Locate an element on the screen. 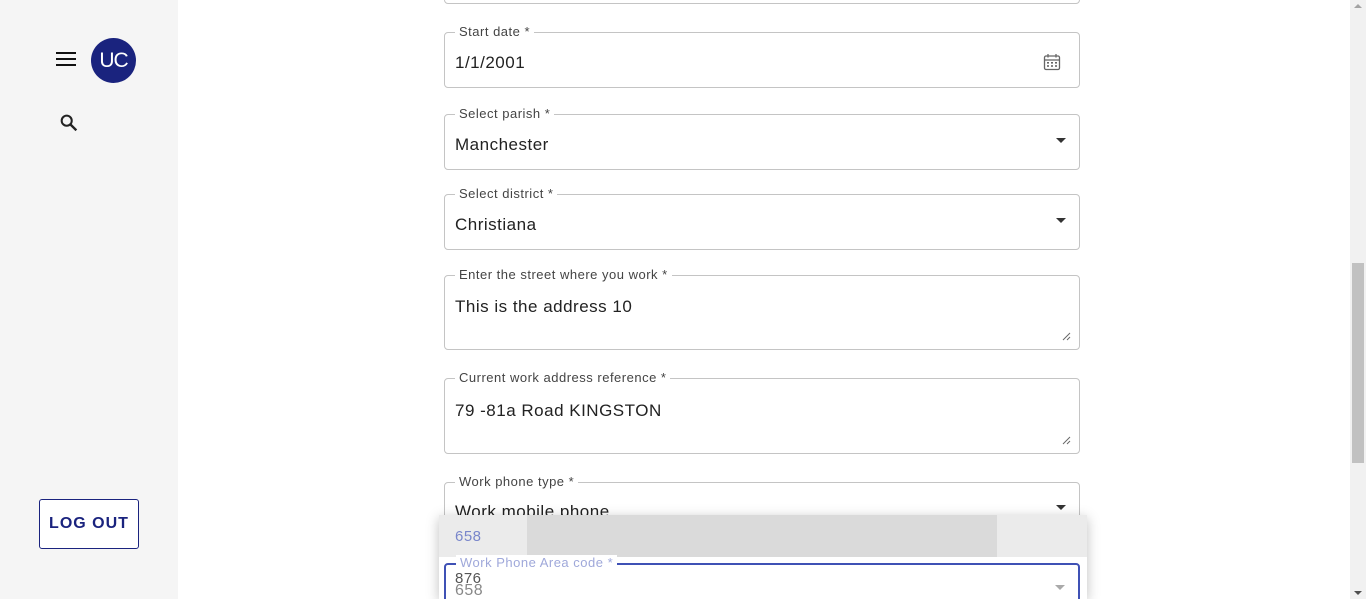 This screenshot has width=1366, height=599. menu-icon is located at coordinates (66, 59).